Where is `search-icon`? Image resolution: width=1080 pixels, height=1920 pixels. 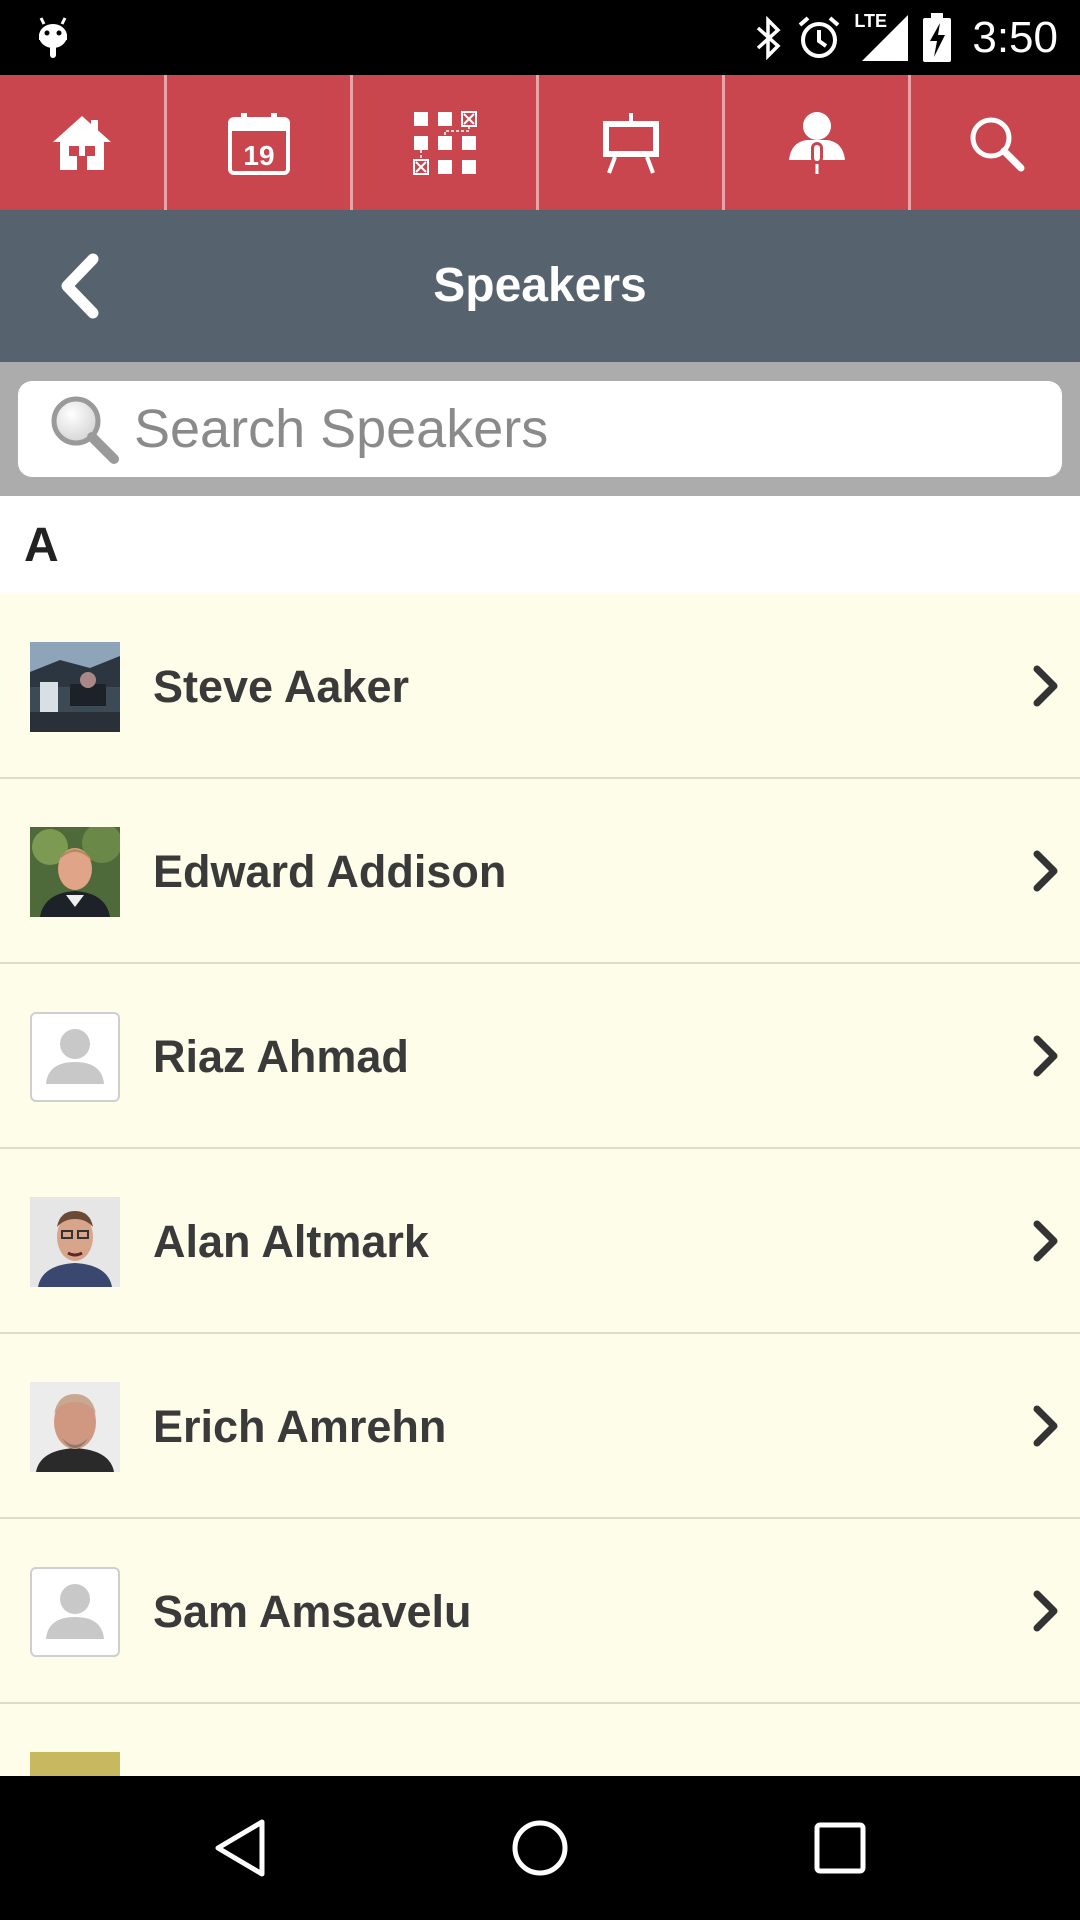 search-icon is located at coordinates (997, 144).